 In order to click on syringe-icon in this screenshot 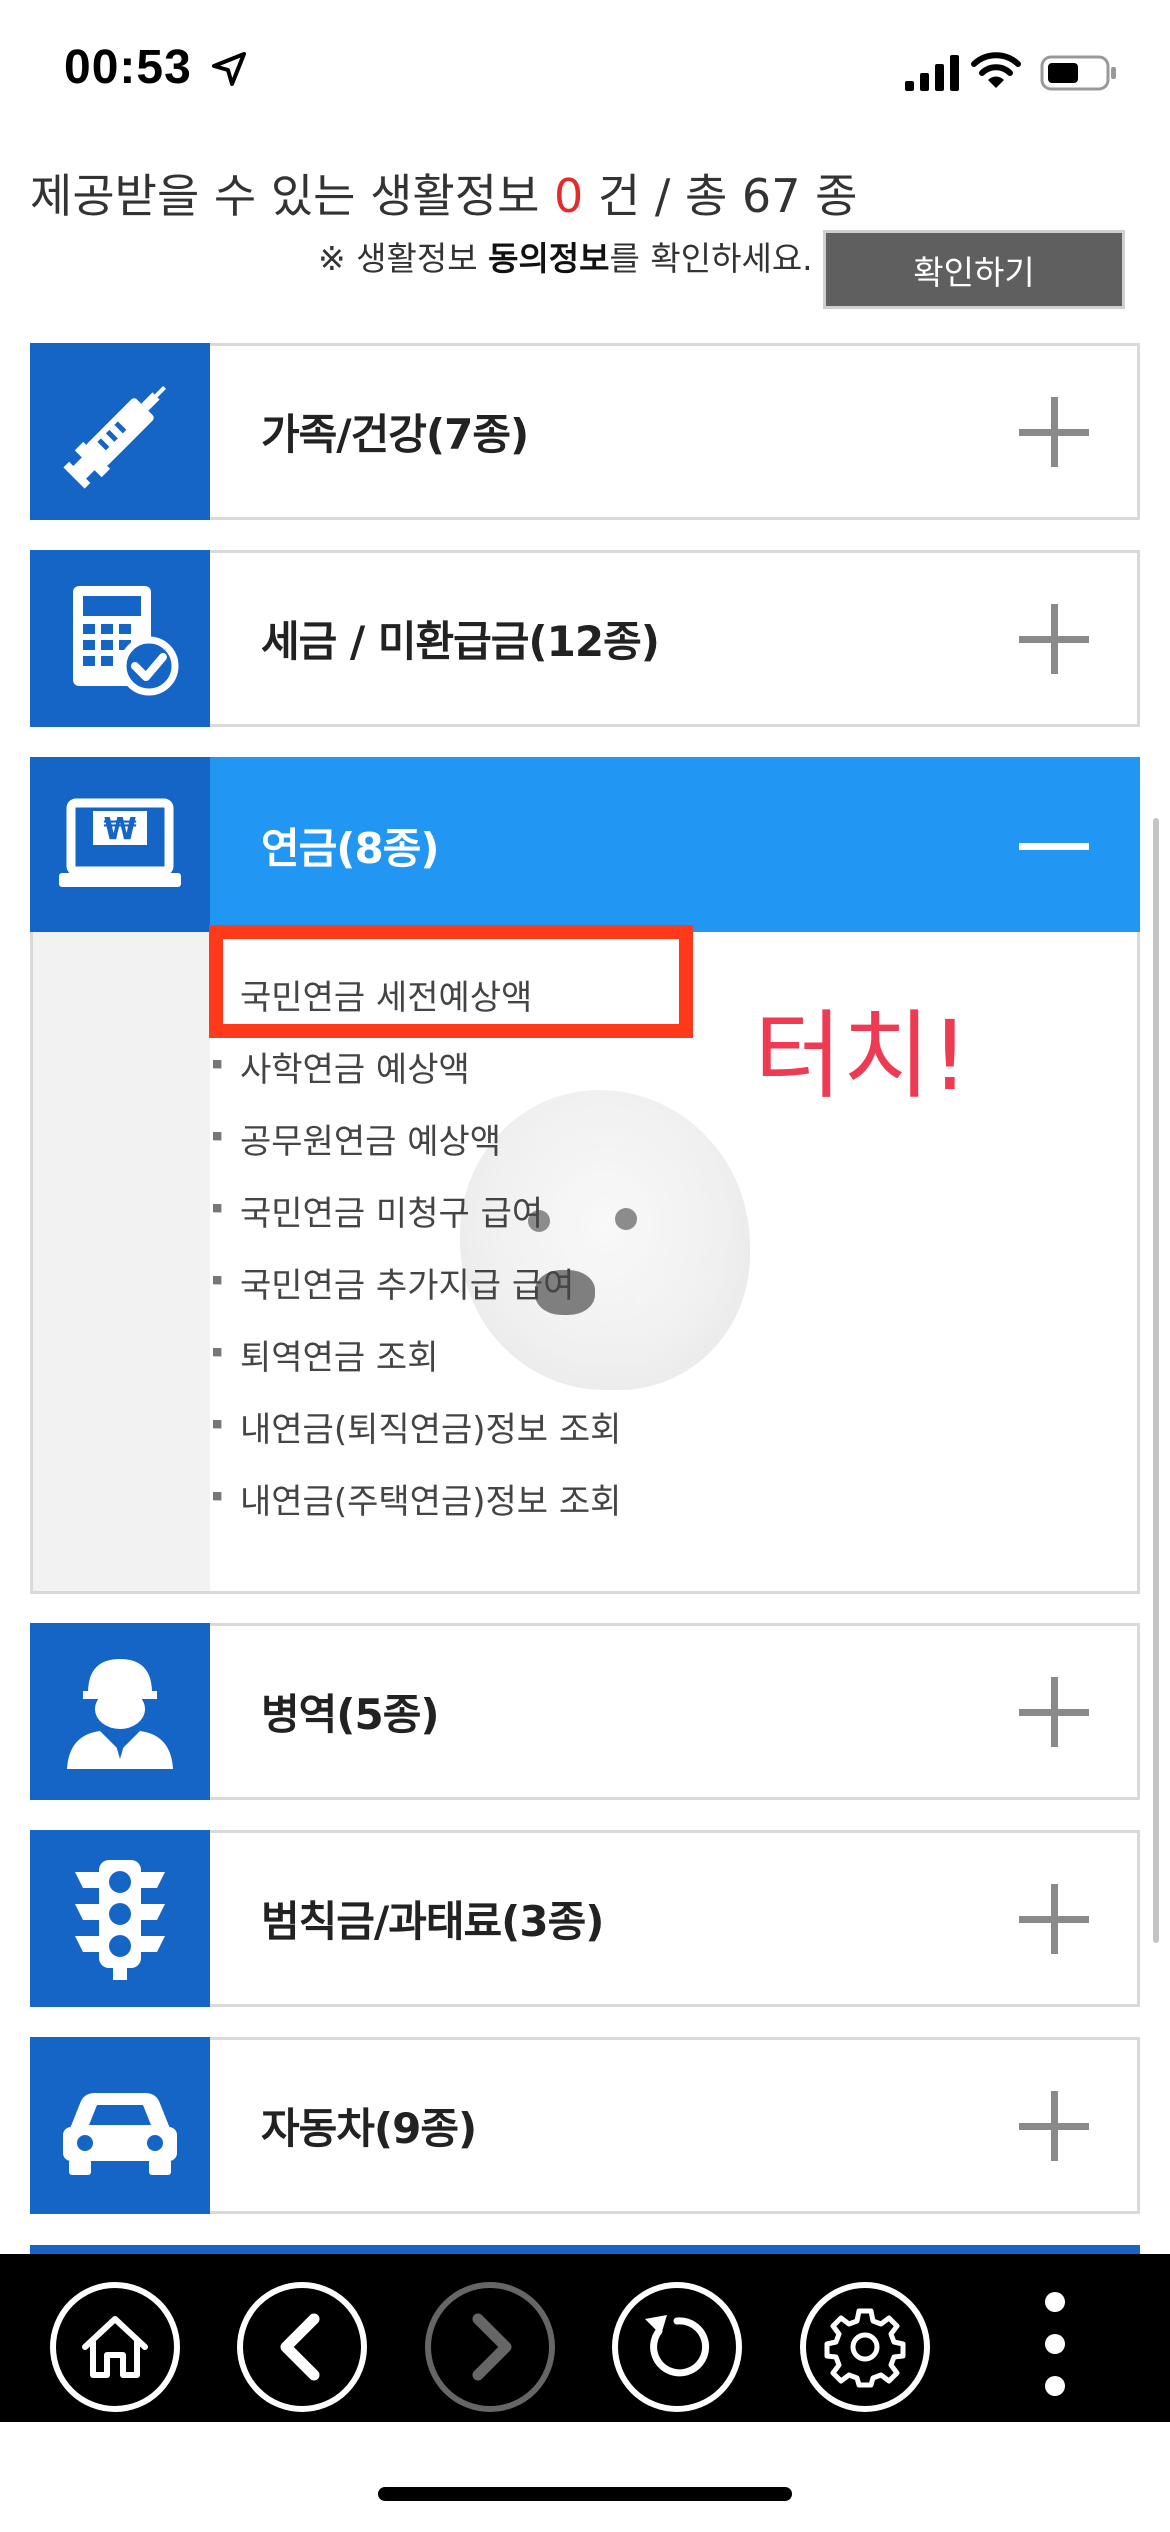, I will do `click(120, 431)`.